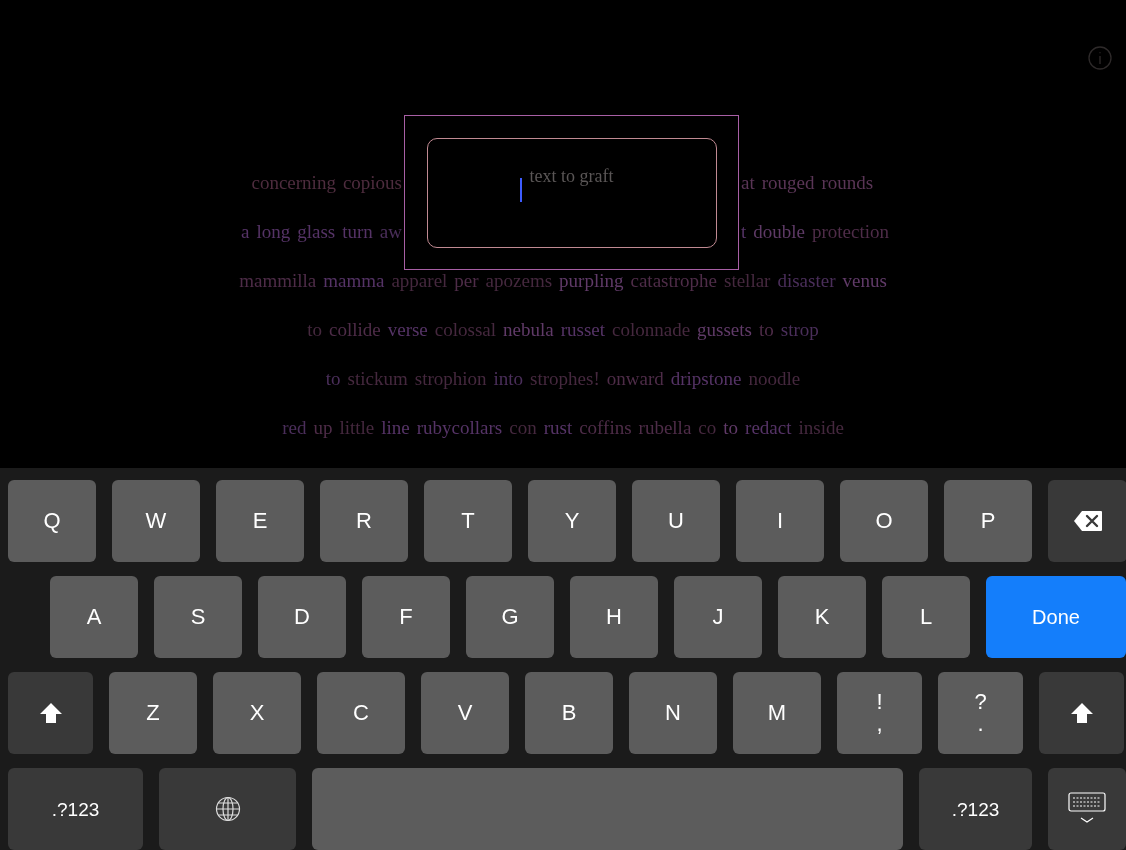 The width and height of the screenshot is (1126, 850). Describe the element at coordinates (316, 231) in the screenshot. I see `poem-word: glass` at that location.